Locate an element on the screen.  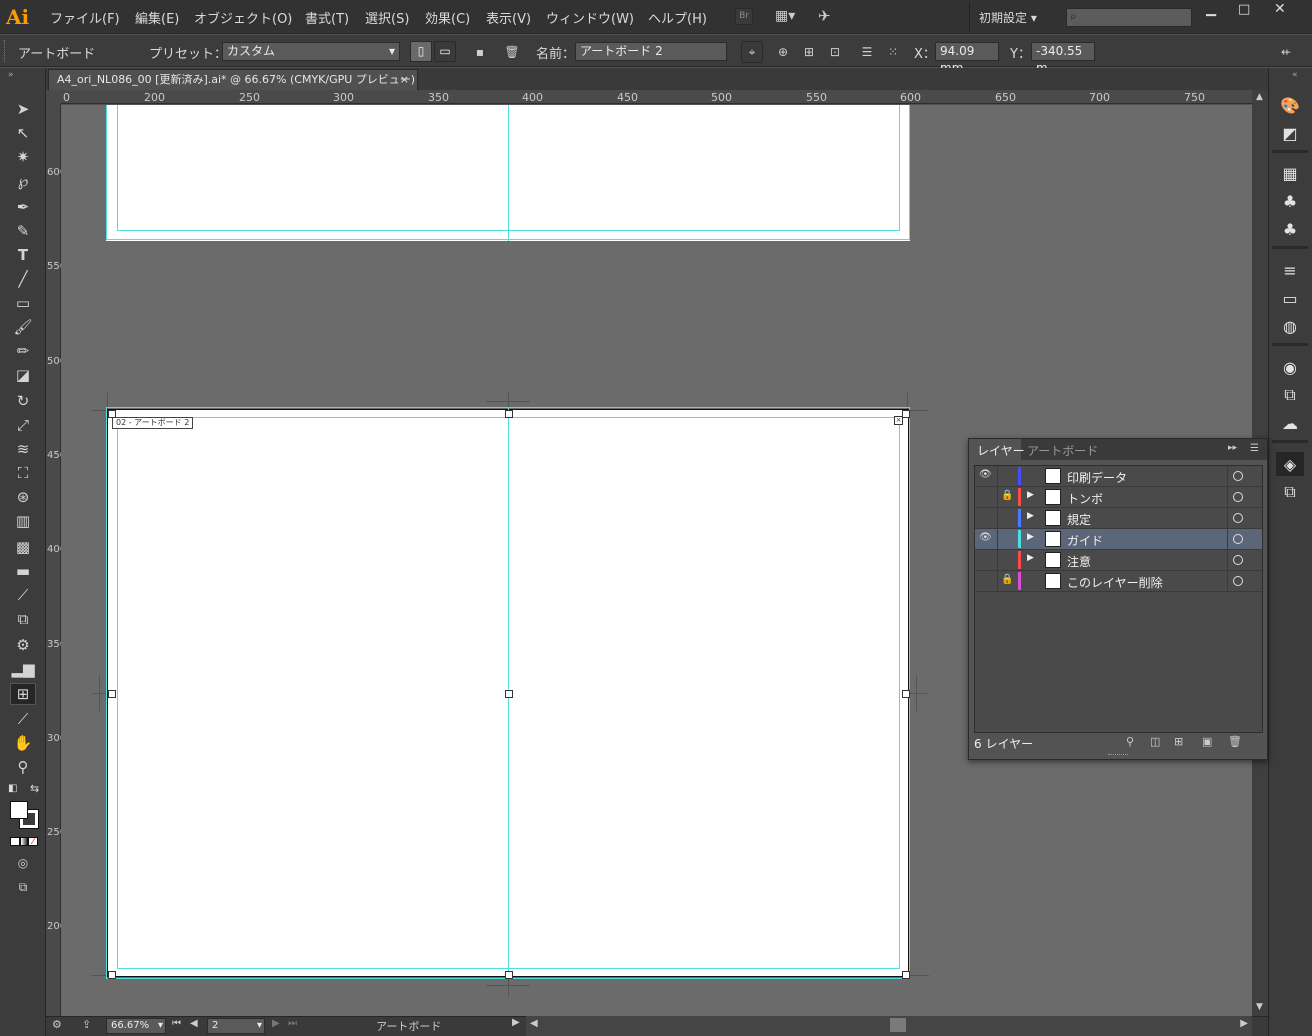
reference-point-icon: ⁙ is located at coordinates (893, 52).